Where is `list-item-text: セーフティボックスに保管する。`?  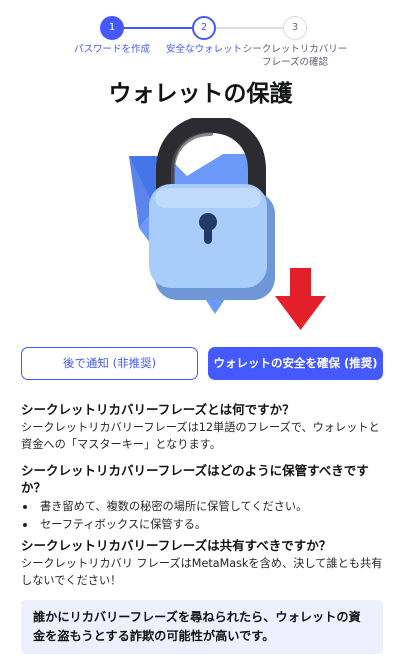 list-item-text: セーフティボックスに保管する。 is located at coordinates (123, 524).